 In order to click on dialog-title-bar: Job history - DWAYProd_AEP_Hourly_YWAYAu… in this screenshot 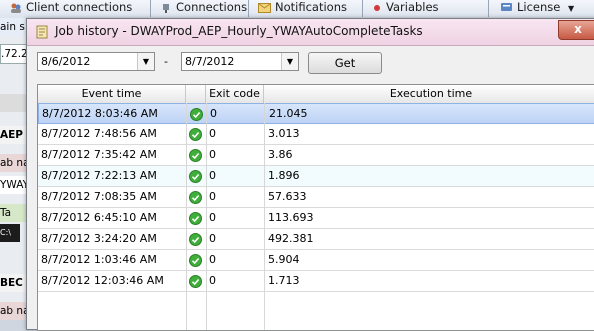, I will do `click(310, 32)`.